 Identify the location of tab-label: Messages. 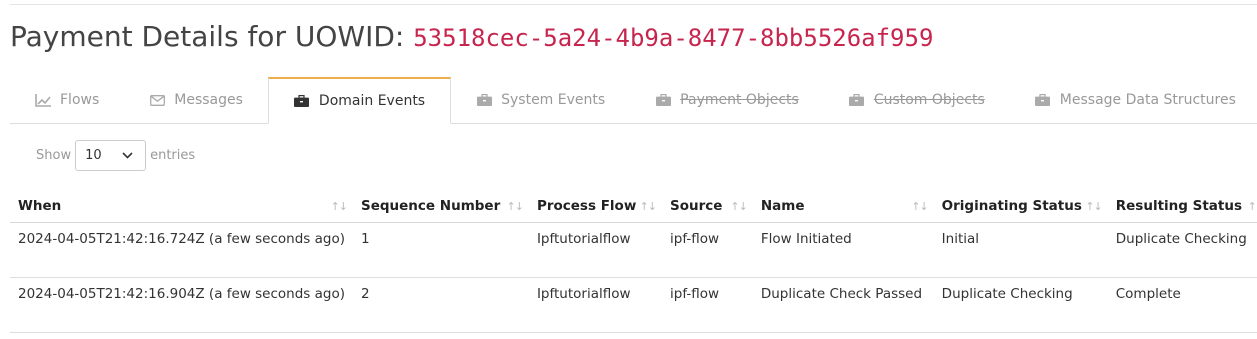
(208, 100).